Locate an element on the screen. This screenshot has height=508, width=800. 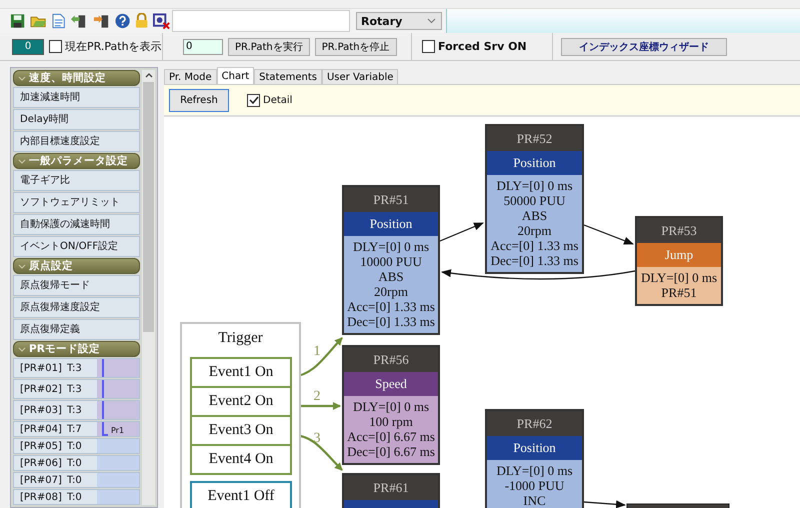
delete-icon is located at coordinates (161, 21).